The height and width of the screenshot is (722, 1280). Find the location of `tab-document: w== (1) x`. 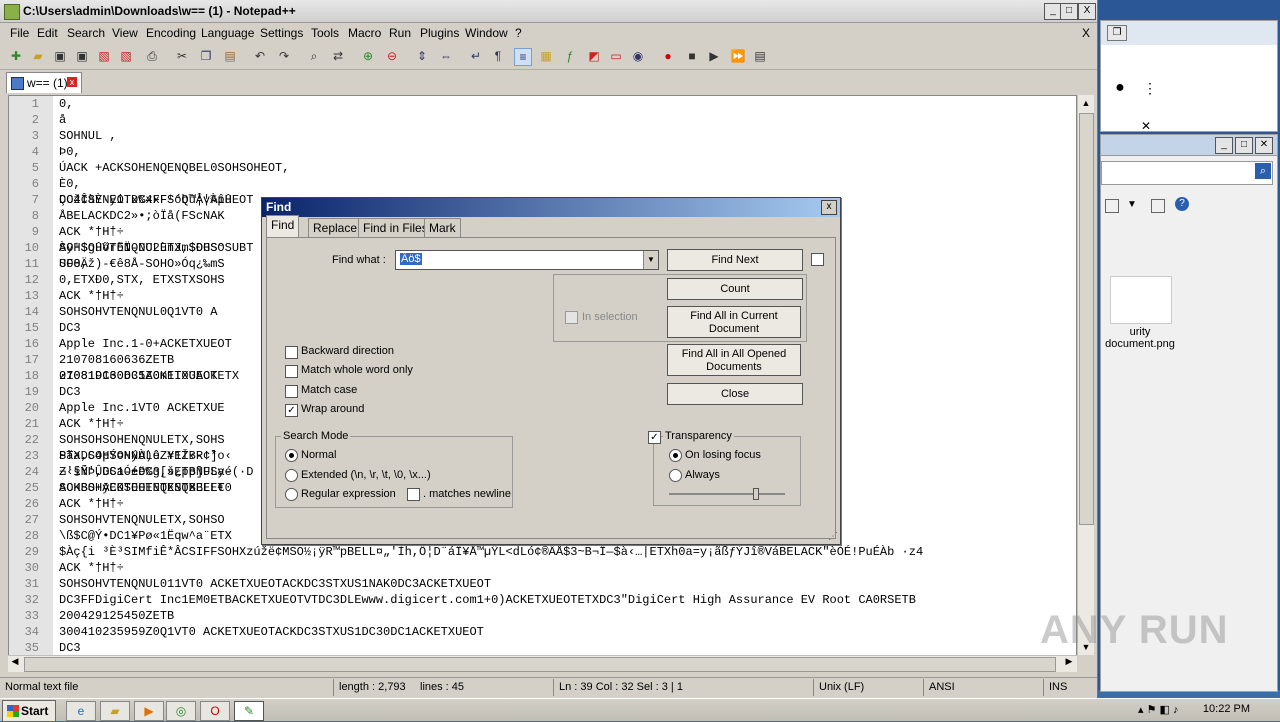

tab-document: w== (1) x is located at coordinates (44, 82).